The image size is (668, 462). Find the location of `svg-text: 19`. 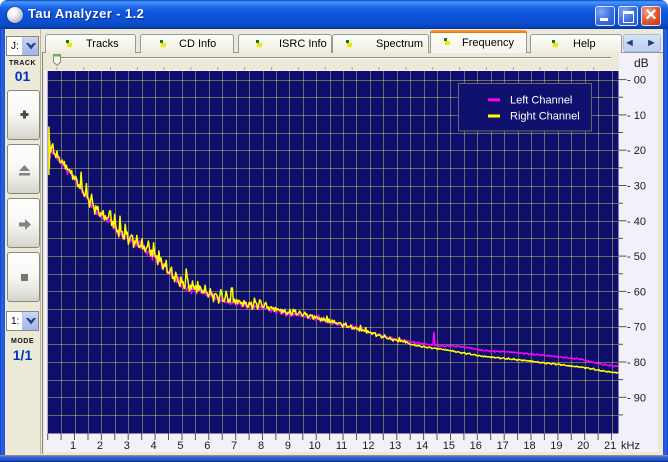

svg-text: 19 is located at coordinates (556, 446).